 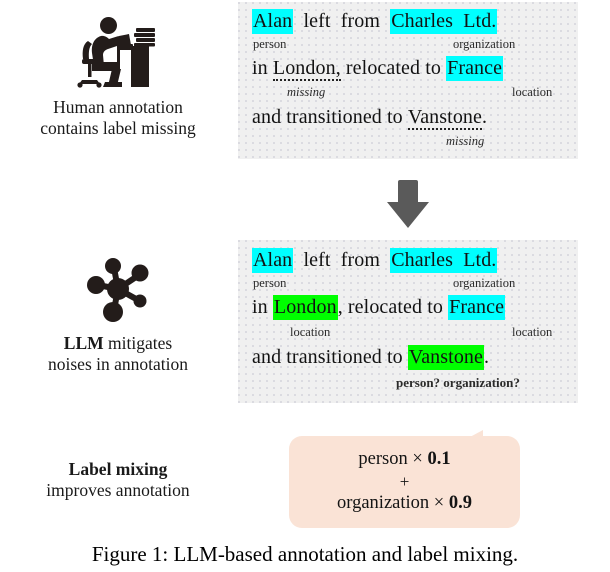 I want to click on mixing-times-1: ×, so click(x=417, y=458).